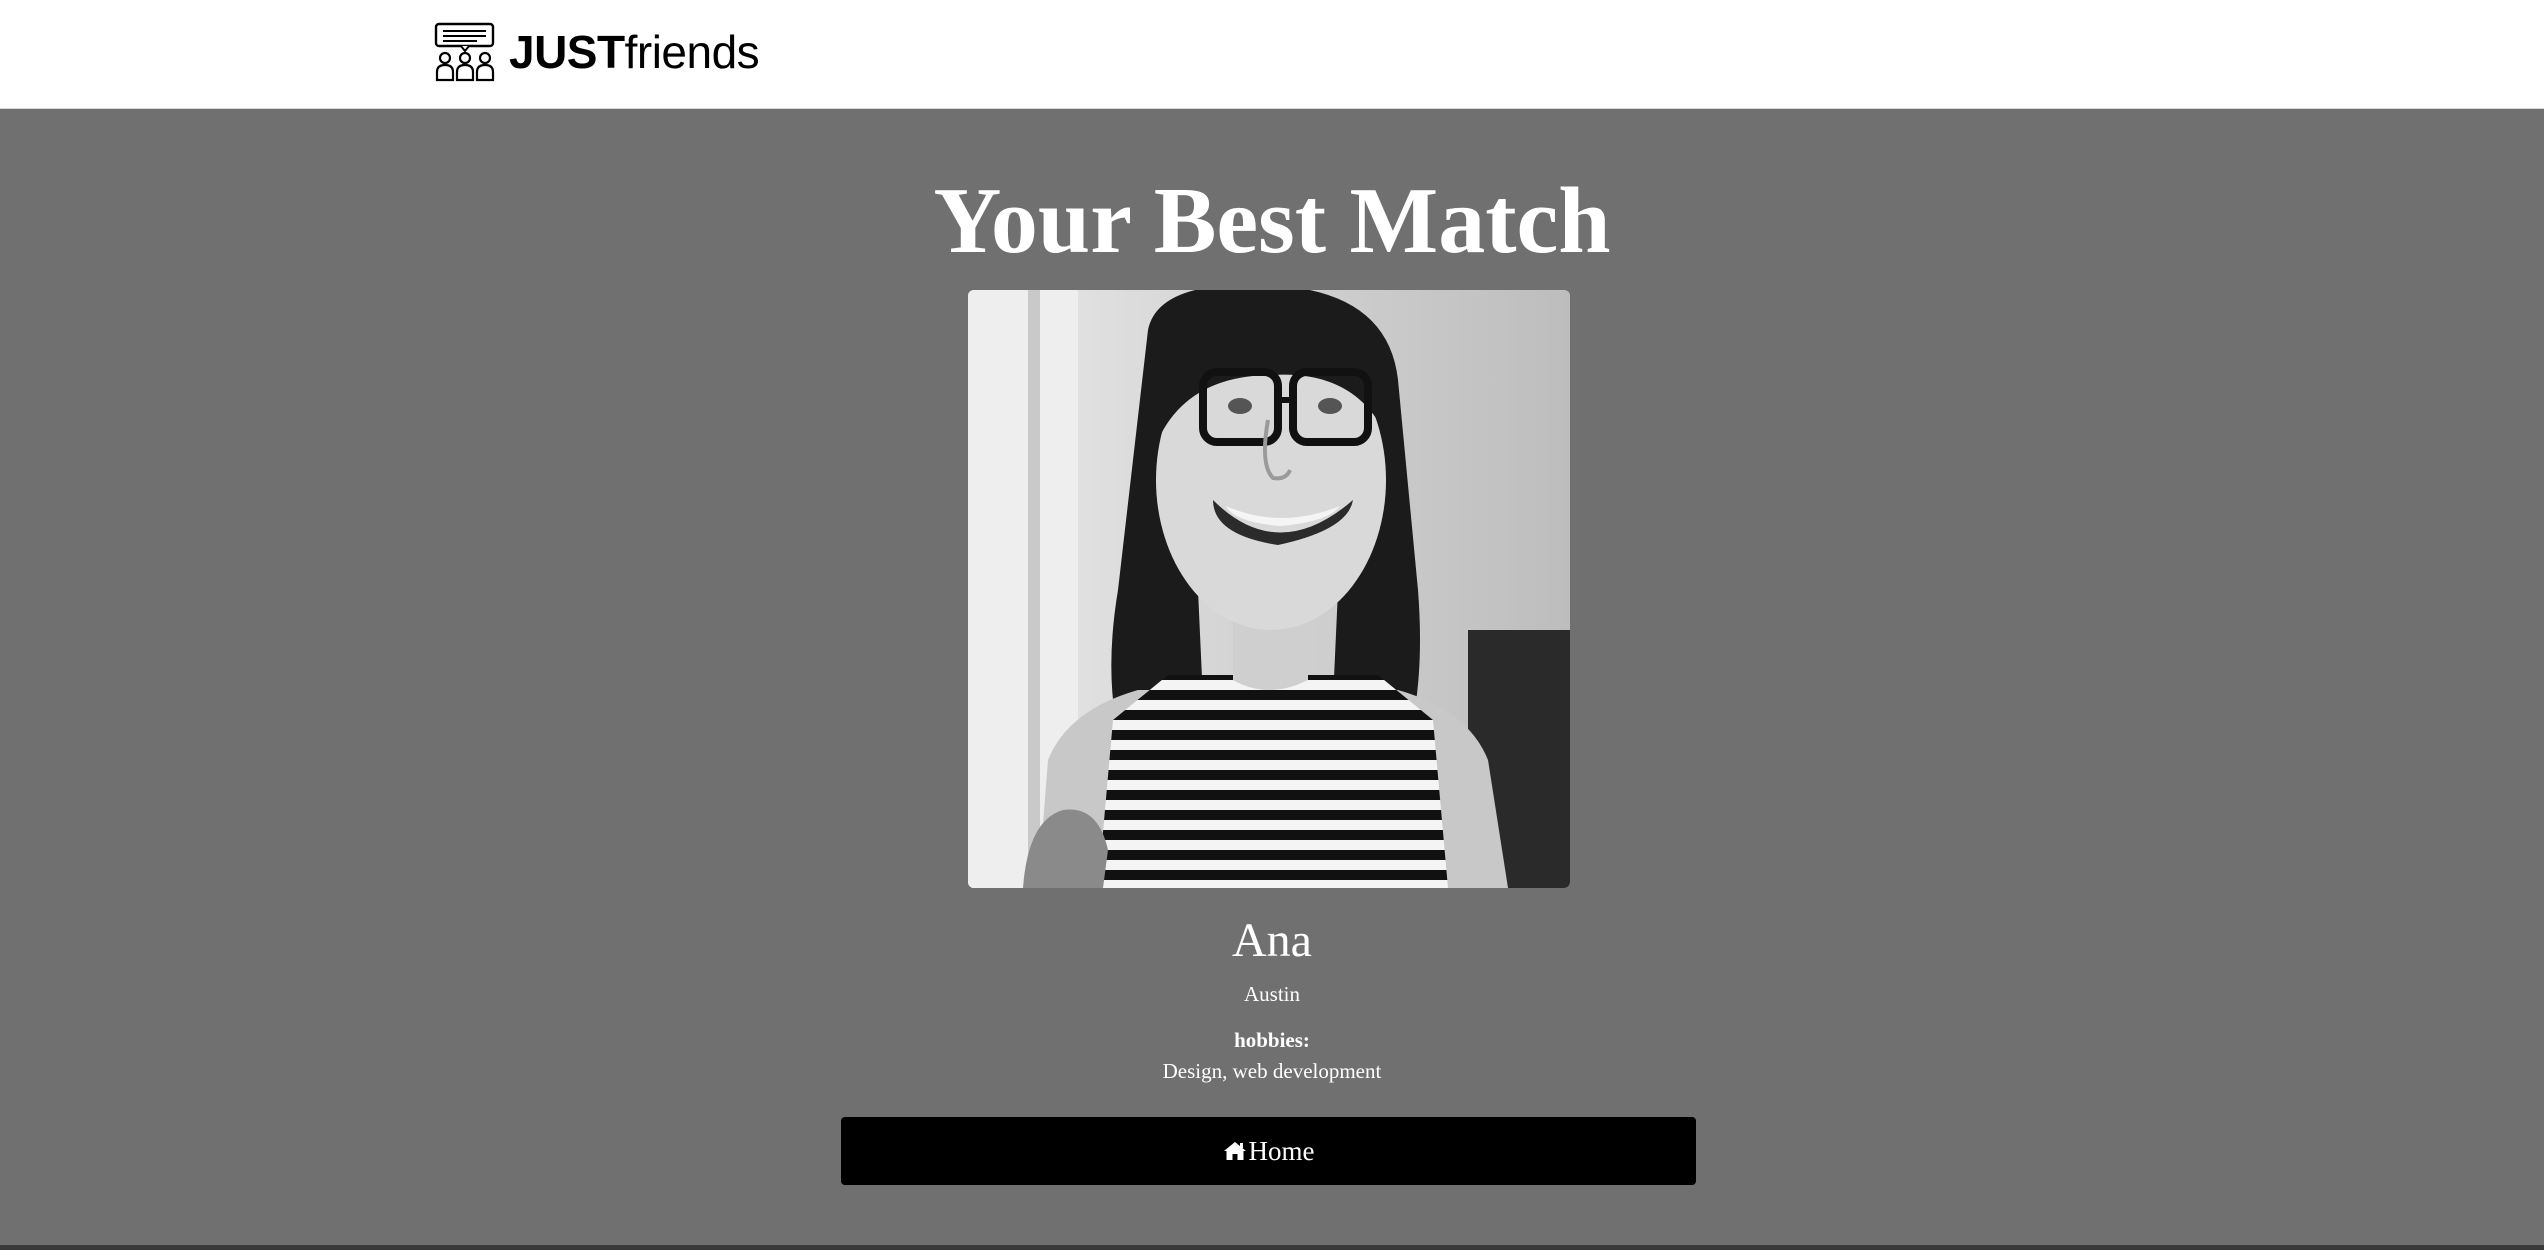 The width and height of the screenshot is (2544, 1250). What do you see at coordinates (567, 52) in the screenshot?
I see `brand-name-bold: JUST` at bounding box center [567, 52].